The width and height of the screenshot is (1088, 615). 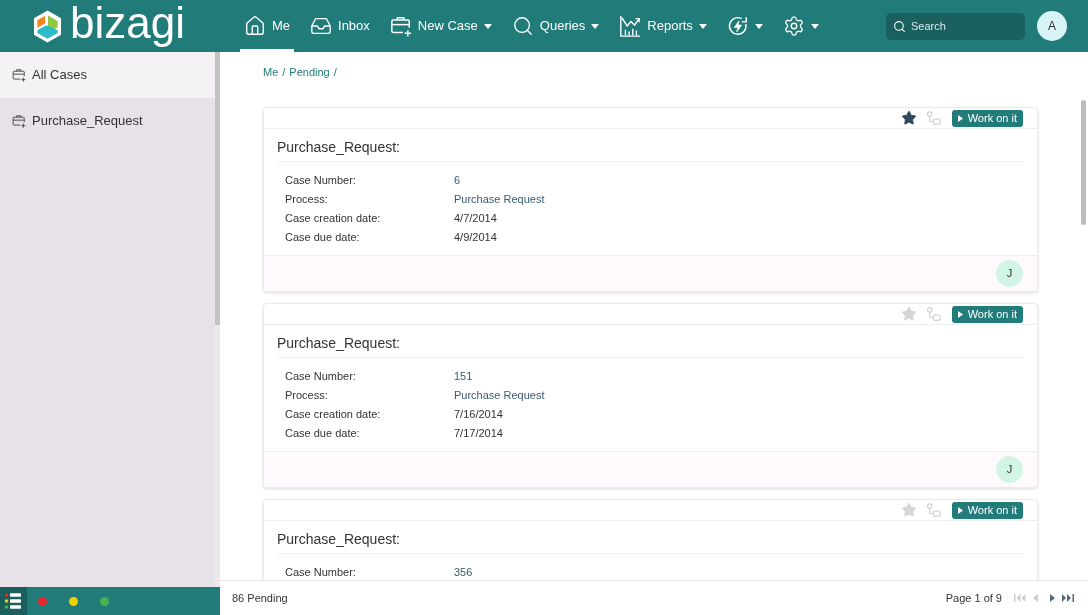 I want to click on settings-icon, so click(x=793, y=26).